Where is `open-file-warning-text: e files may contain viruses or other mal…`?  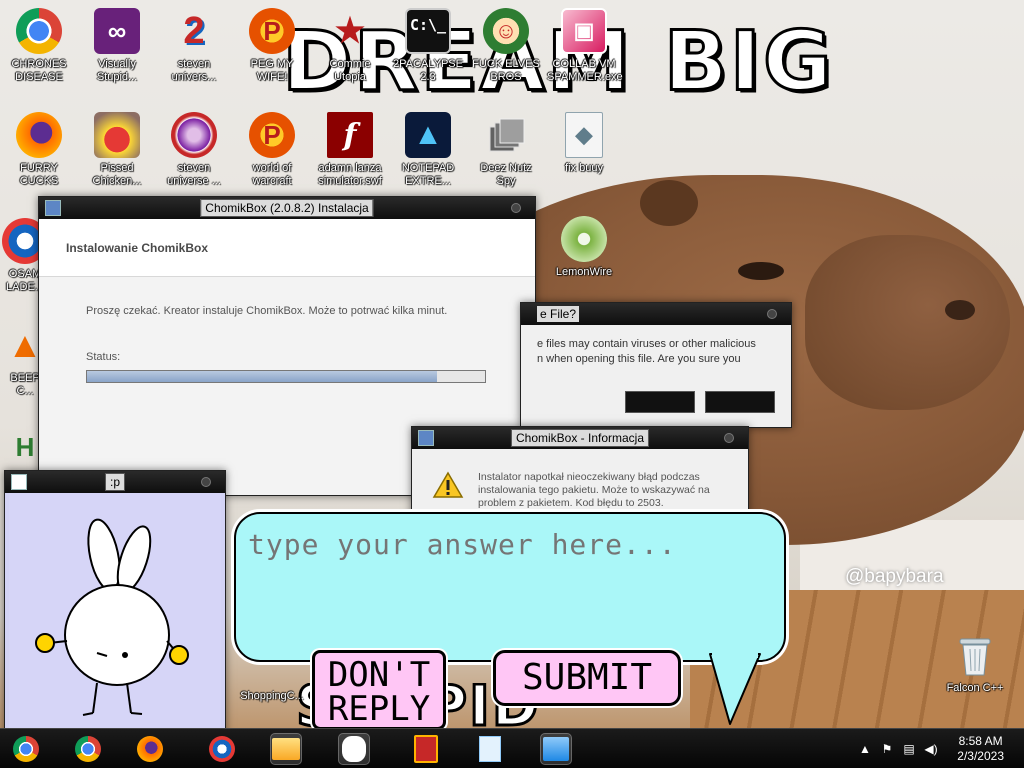
open-file-warning-text: e files may contain viruses or other mal… is located at coordinates (646, 351).